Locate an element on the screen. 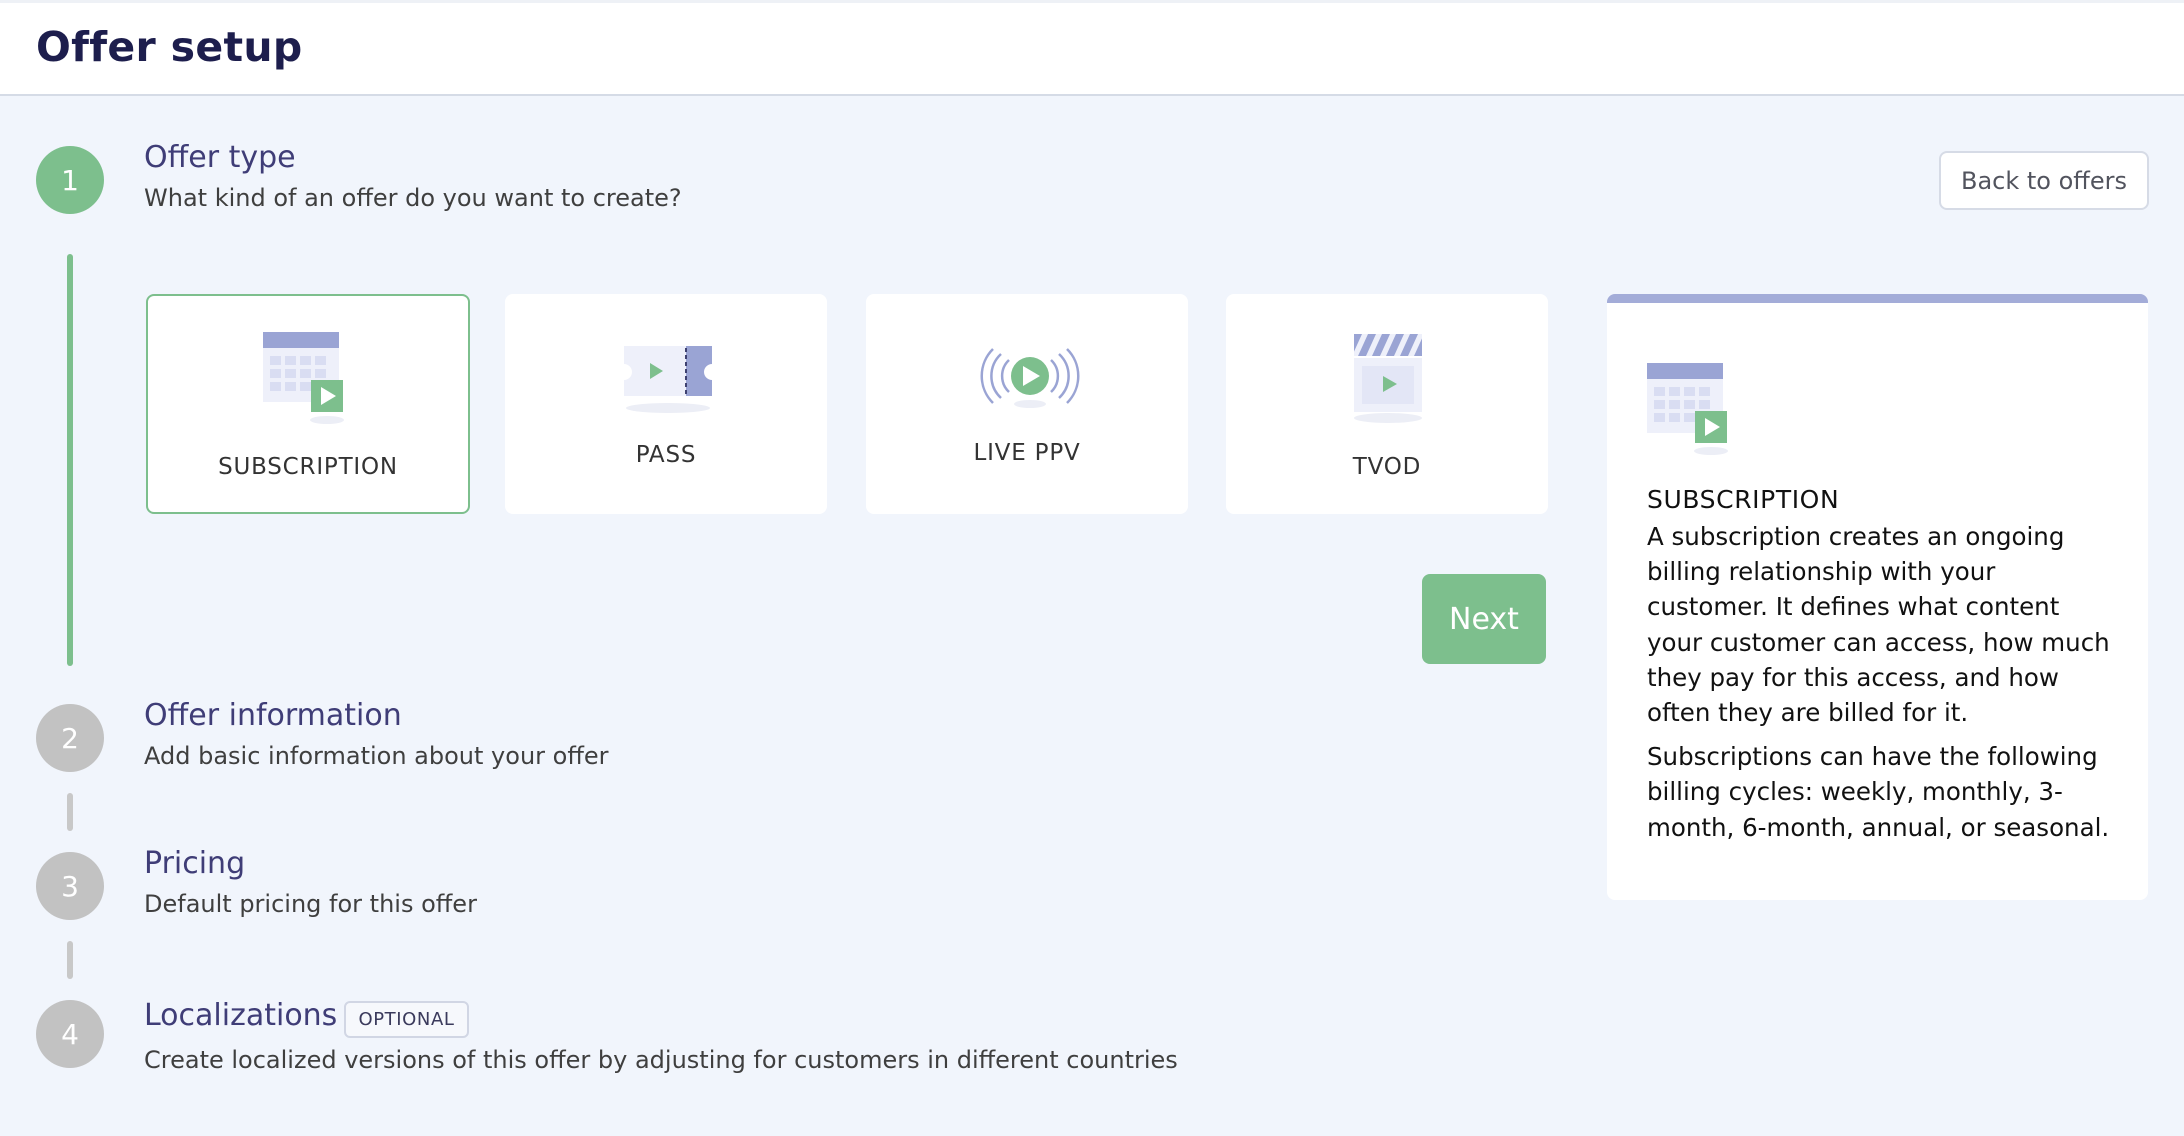 The width and height of the screenshot is (2184, 1136). page-header: Offer setup is located at coordinates (1092, 48).